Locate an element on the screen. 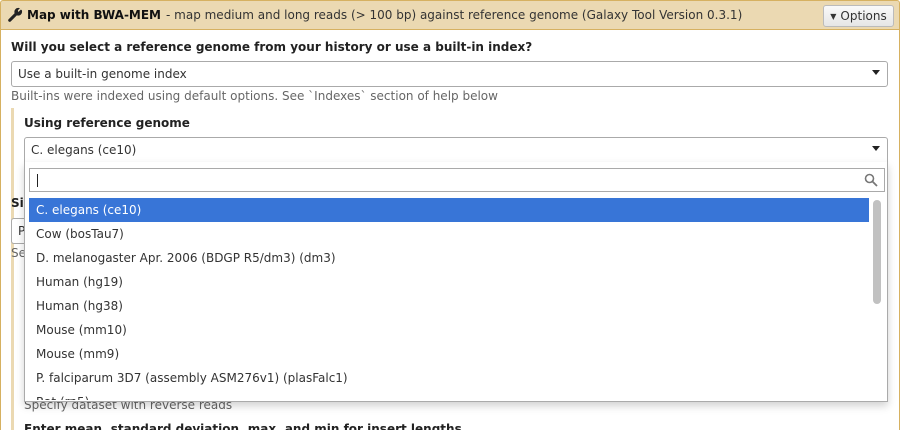  single-paired-label: Si is located at coordinates (17, 203).